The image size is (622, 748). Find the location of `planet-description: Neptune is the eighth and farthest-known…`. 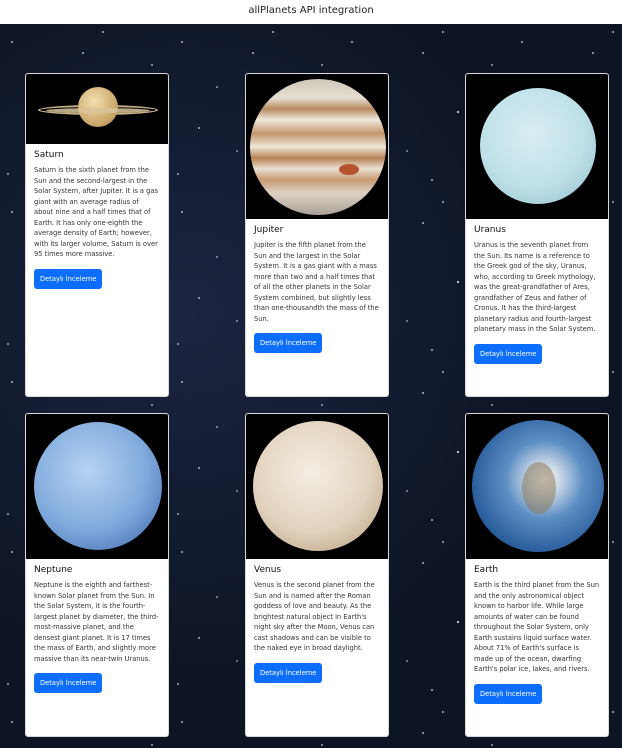

planet-description: Neptune is the eighth and farthest-known… is located at coordinates (96, 622).